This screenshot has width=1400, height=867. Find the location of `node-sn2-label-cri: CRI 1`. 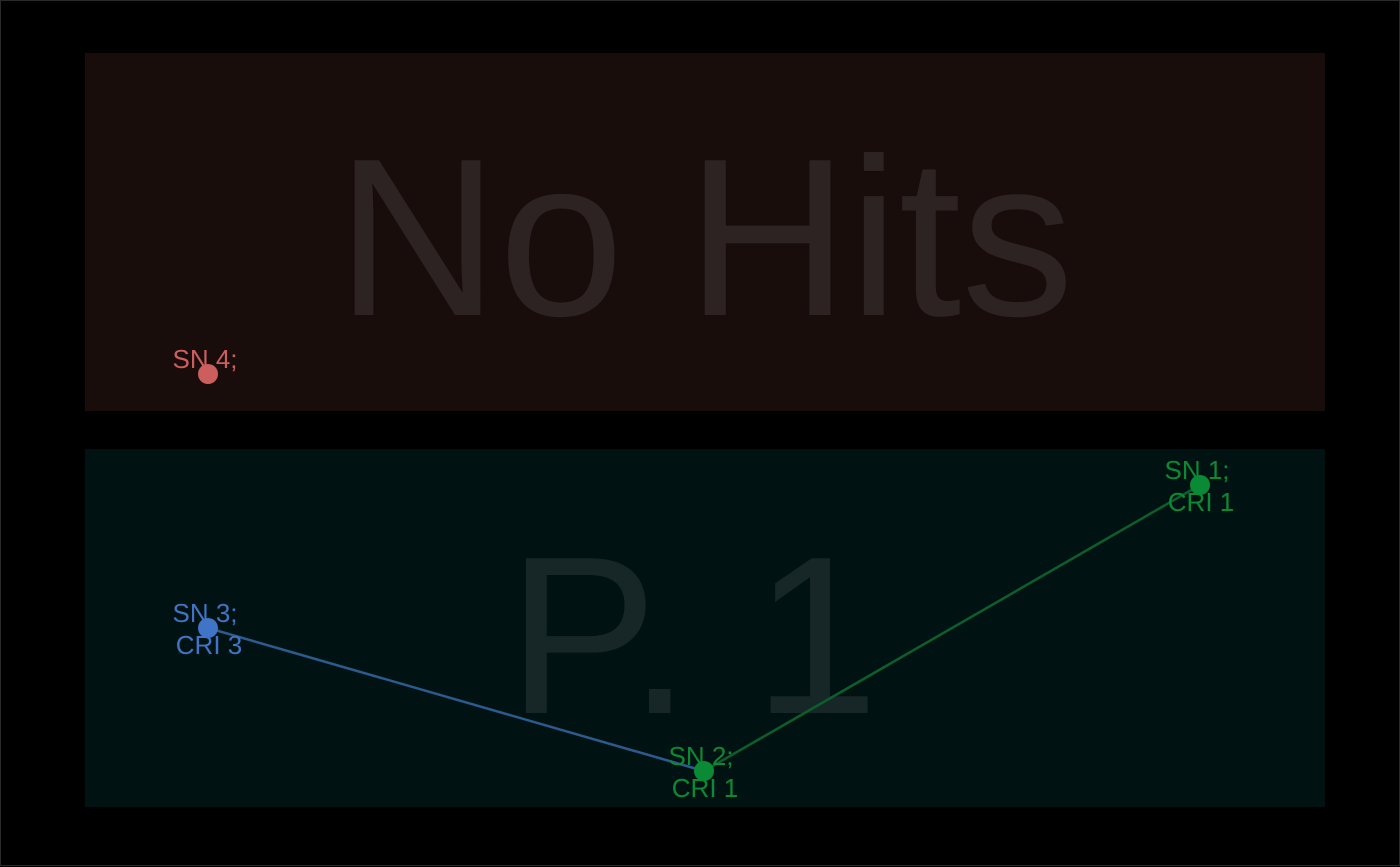

node-sn2-label-cri: CRI 1 is located at coordinates (705, 788).